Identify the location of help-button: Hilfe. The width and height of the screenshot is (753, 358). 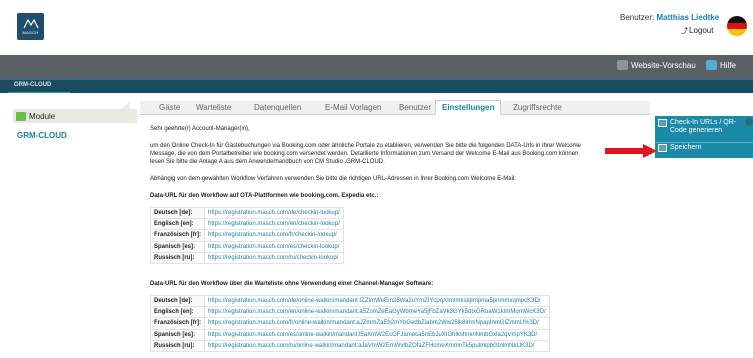
(721, 65).